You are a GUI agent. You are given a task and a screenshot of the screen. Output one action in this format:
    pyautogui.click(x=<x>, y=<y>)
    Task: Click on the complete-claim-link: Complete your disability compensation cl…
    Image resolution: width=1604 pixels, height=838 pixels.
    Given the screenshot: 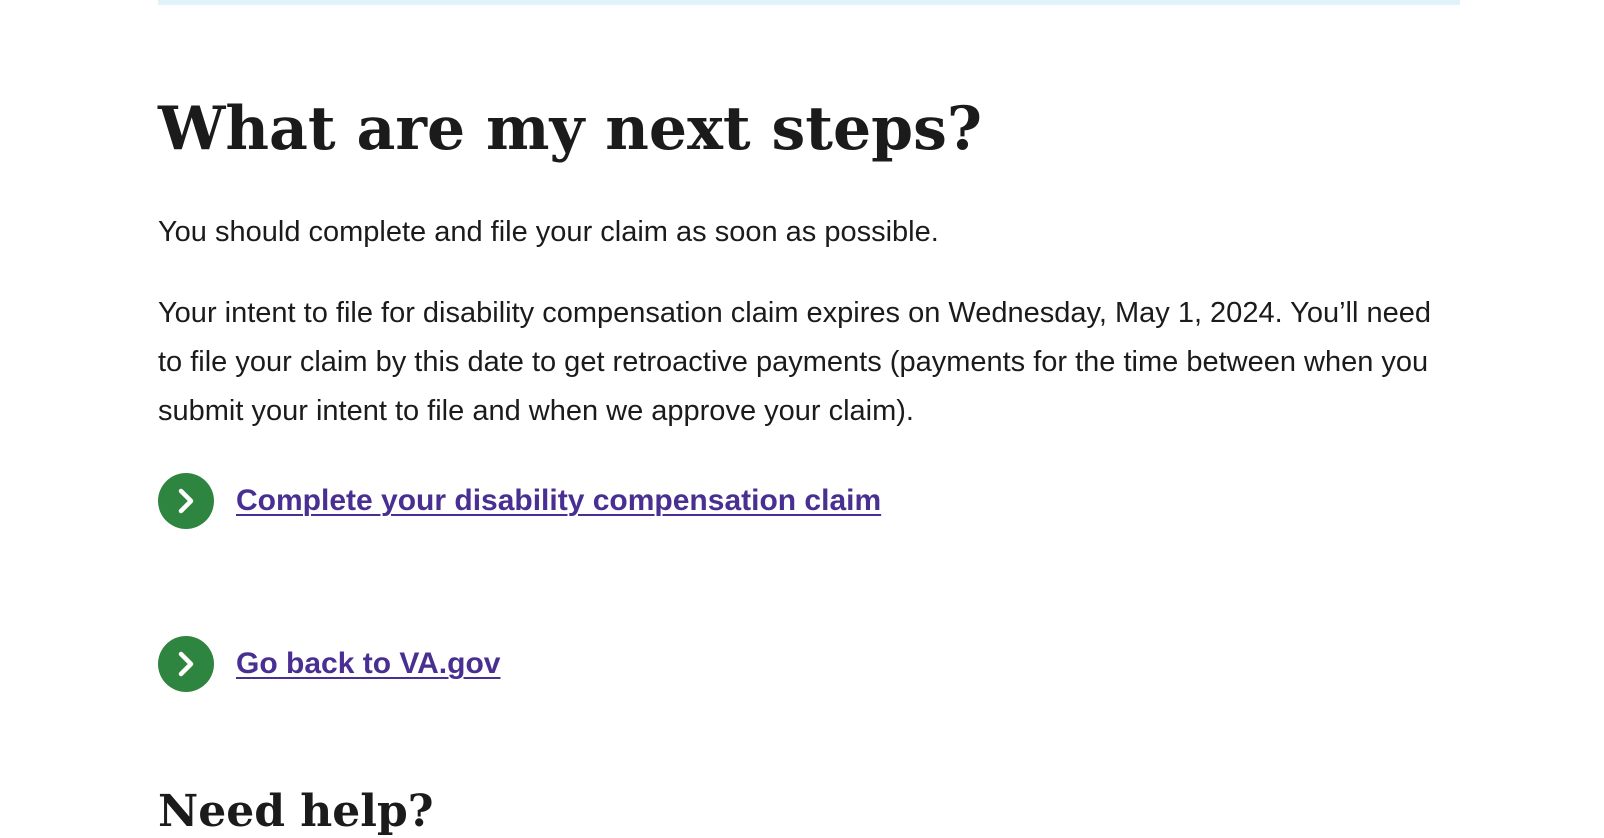 What is the action you would take?
    pyautogui.click(x=519, y=501)
    